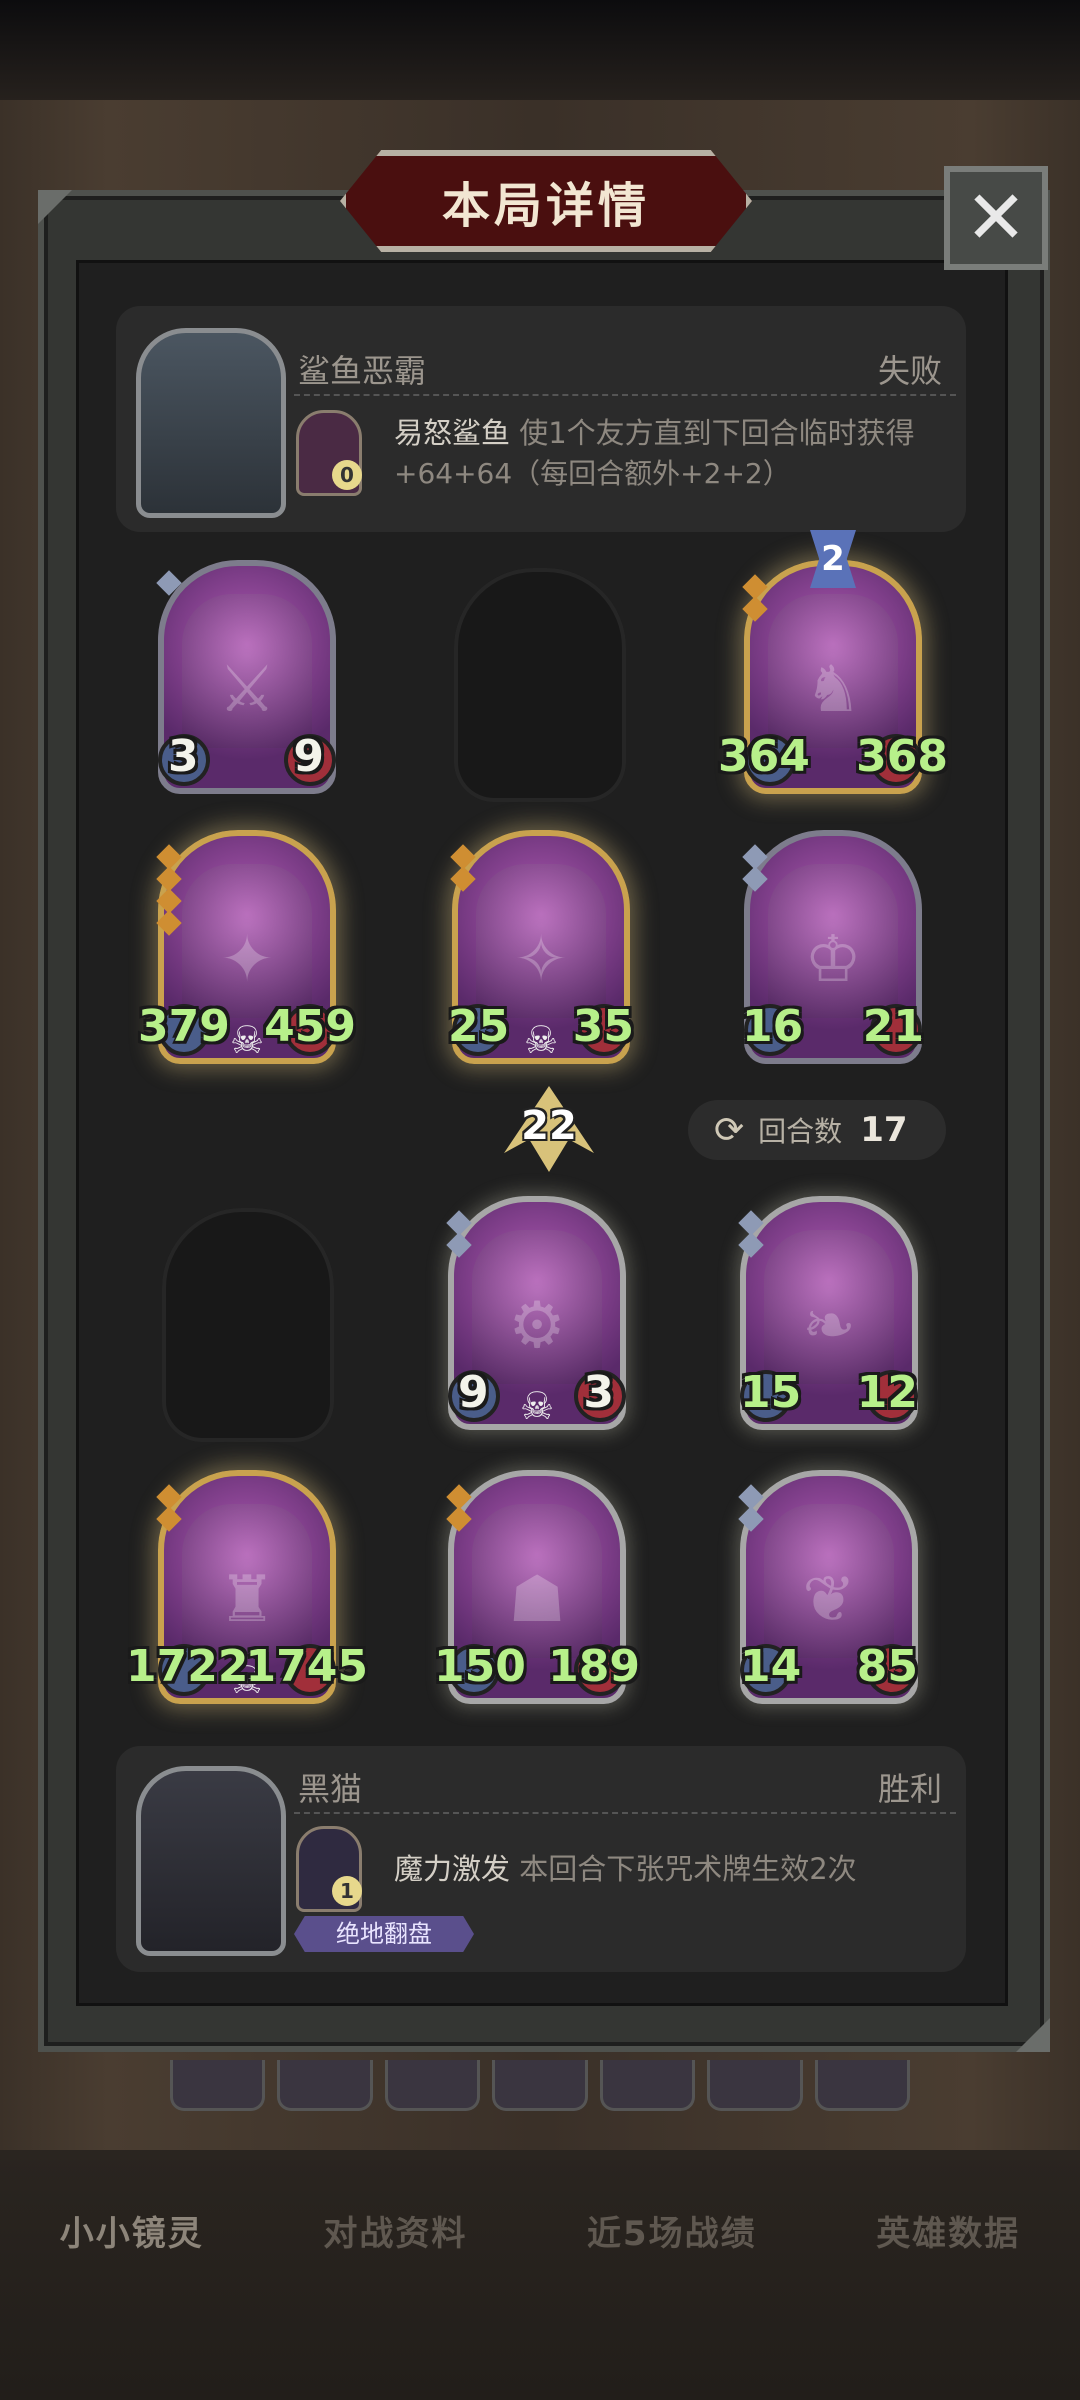 Image resolution: width=1080 pixels, height=2400 pixels. Describe the element at coordinates (347, 475) in the screenshot. I see `opponent-skill-count: 0` at that location.